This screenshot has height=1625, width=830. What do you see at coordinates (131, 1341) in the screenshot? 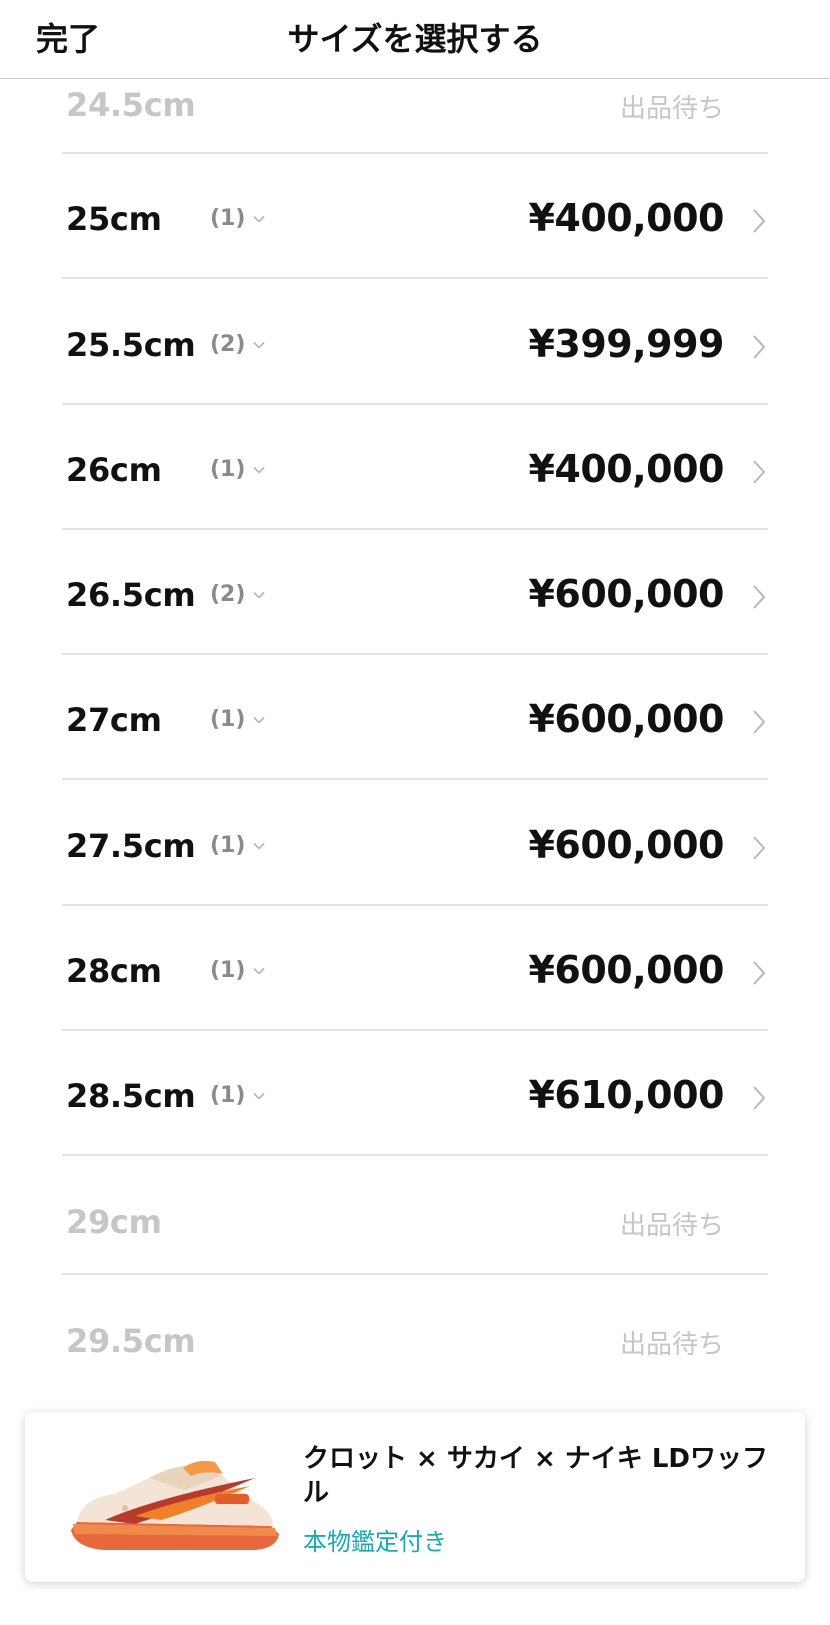
I see `size-label: 29.5cm` at bounding box center [131, 1341].